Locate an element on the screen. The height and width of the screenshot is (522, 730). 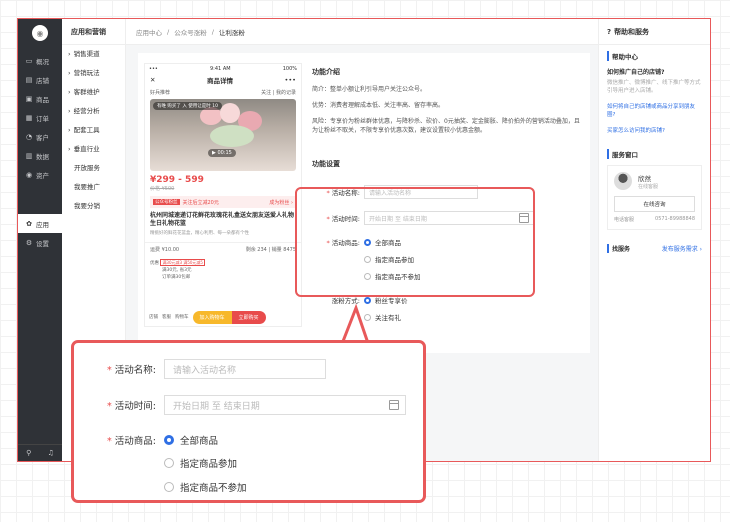
sidebar-item-6: ◉ 资产 is located at coordinates (40, 174).